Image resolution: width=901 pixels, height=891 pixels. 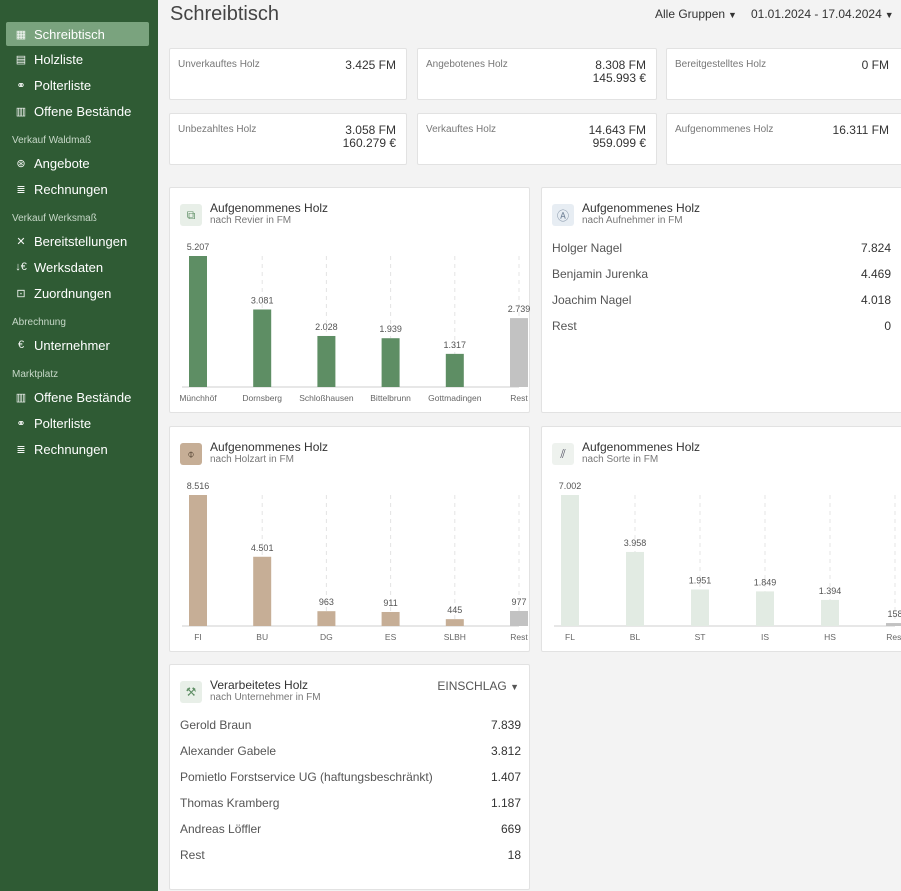 What do you see at coordinates (724, 129) in the screenshot?
I see `stat-label: Aufgenommenes Holz` at bounding box center [724, 129].